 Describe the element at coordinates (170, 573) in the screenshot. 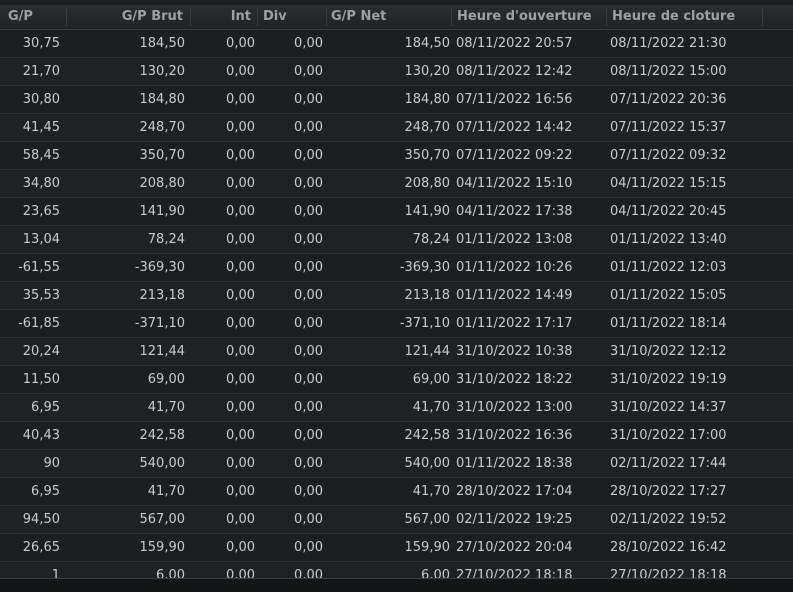

I see `cell-gp-brut: 6,00` at that location.